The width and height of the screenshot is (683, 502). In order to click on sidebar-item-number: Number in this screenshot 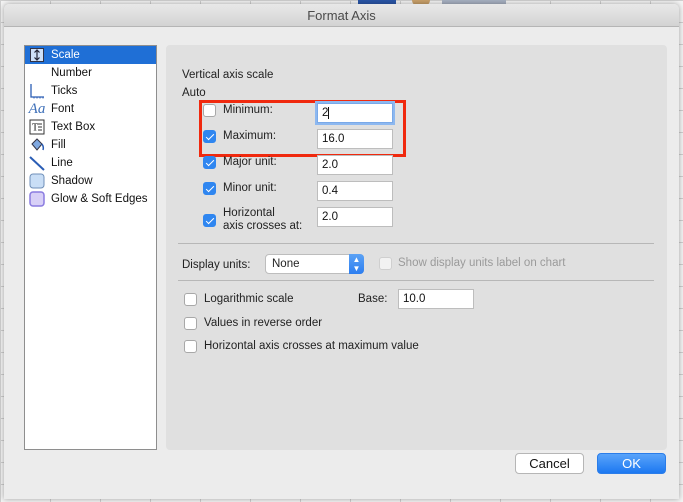, I will do `click(90, 73)`.